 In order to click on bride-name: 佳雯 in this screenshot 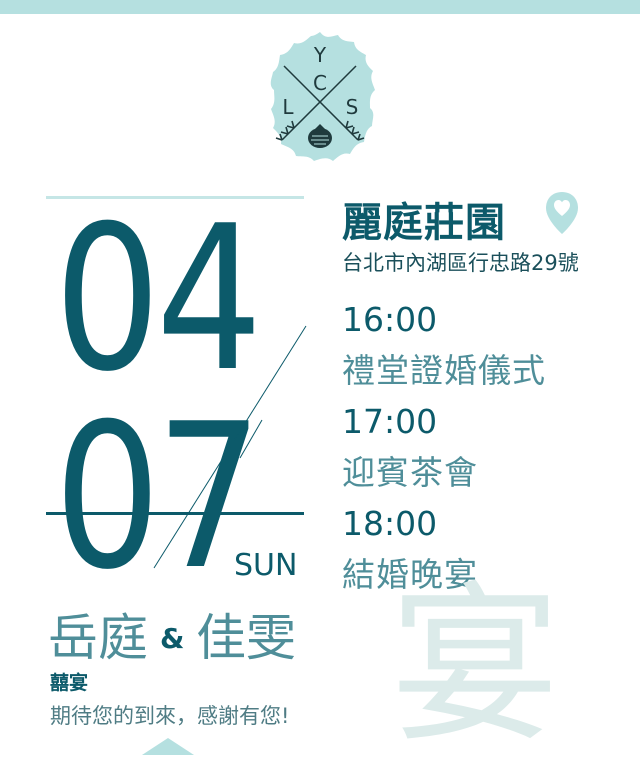, I will do `click(246, 638)`.